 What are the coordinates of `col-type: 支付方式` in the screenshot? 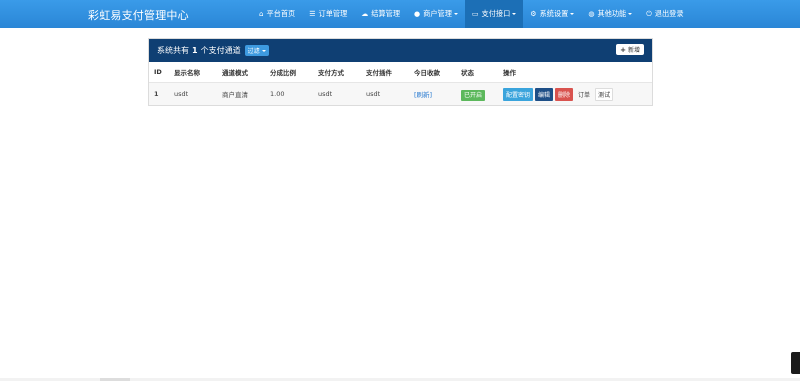 It's located at (337, 72).